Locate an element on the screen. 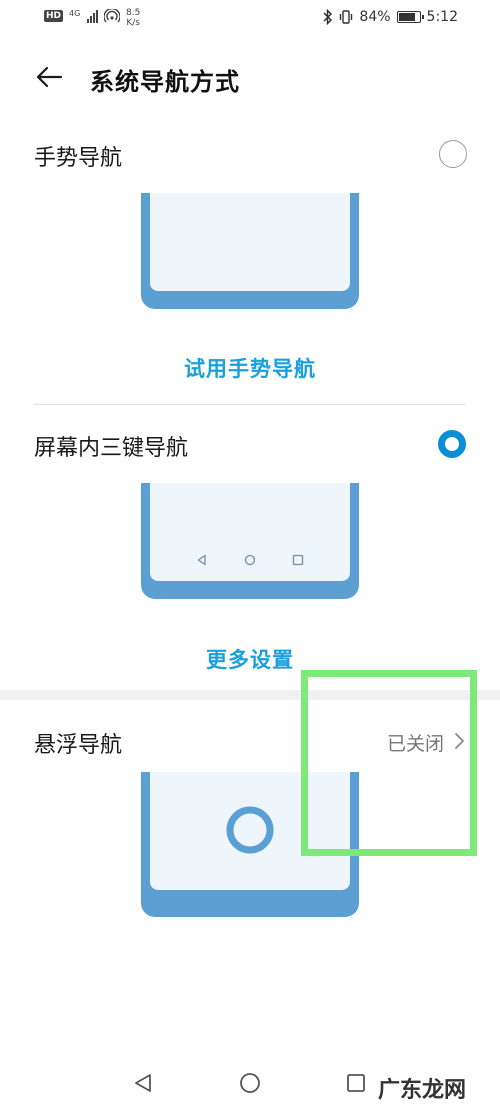 This screenshot has height=1111, width=500. option-gesture-title: 手势导航 is located at coordinates (78, 158).